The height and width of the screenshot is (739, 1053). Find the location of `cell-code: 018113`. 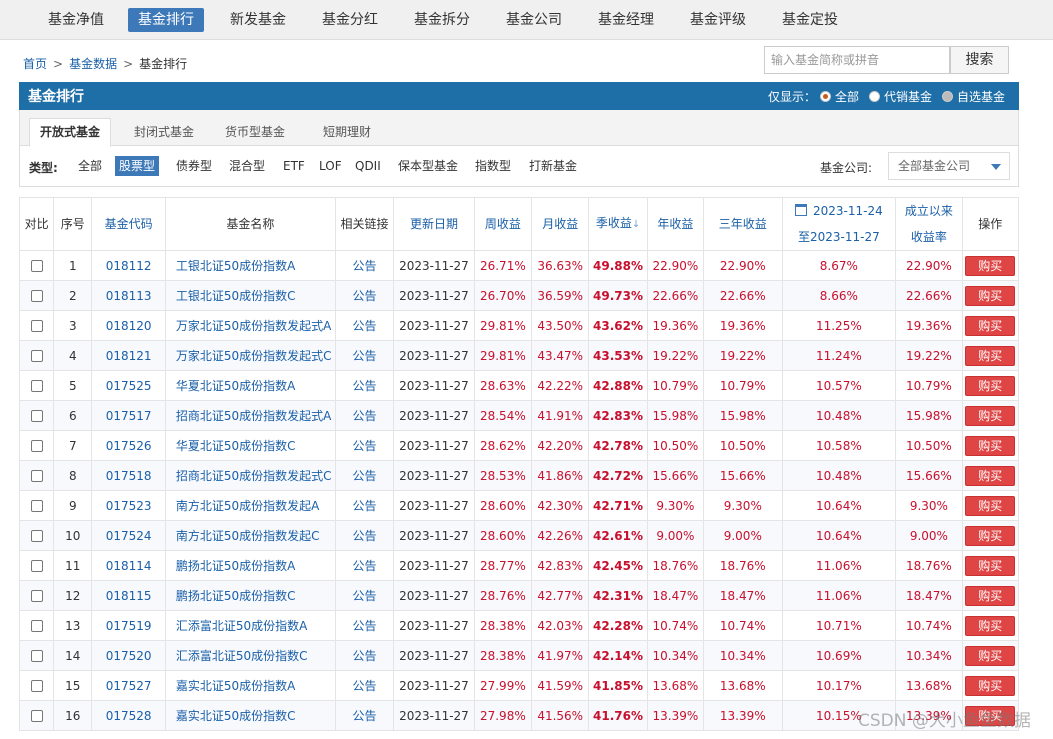

cell-code: 018113 is located at coordinates (128, 295).